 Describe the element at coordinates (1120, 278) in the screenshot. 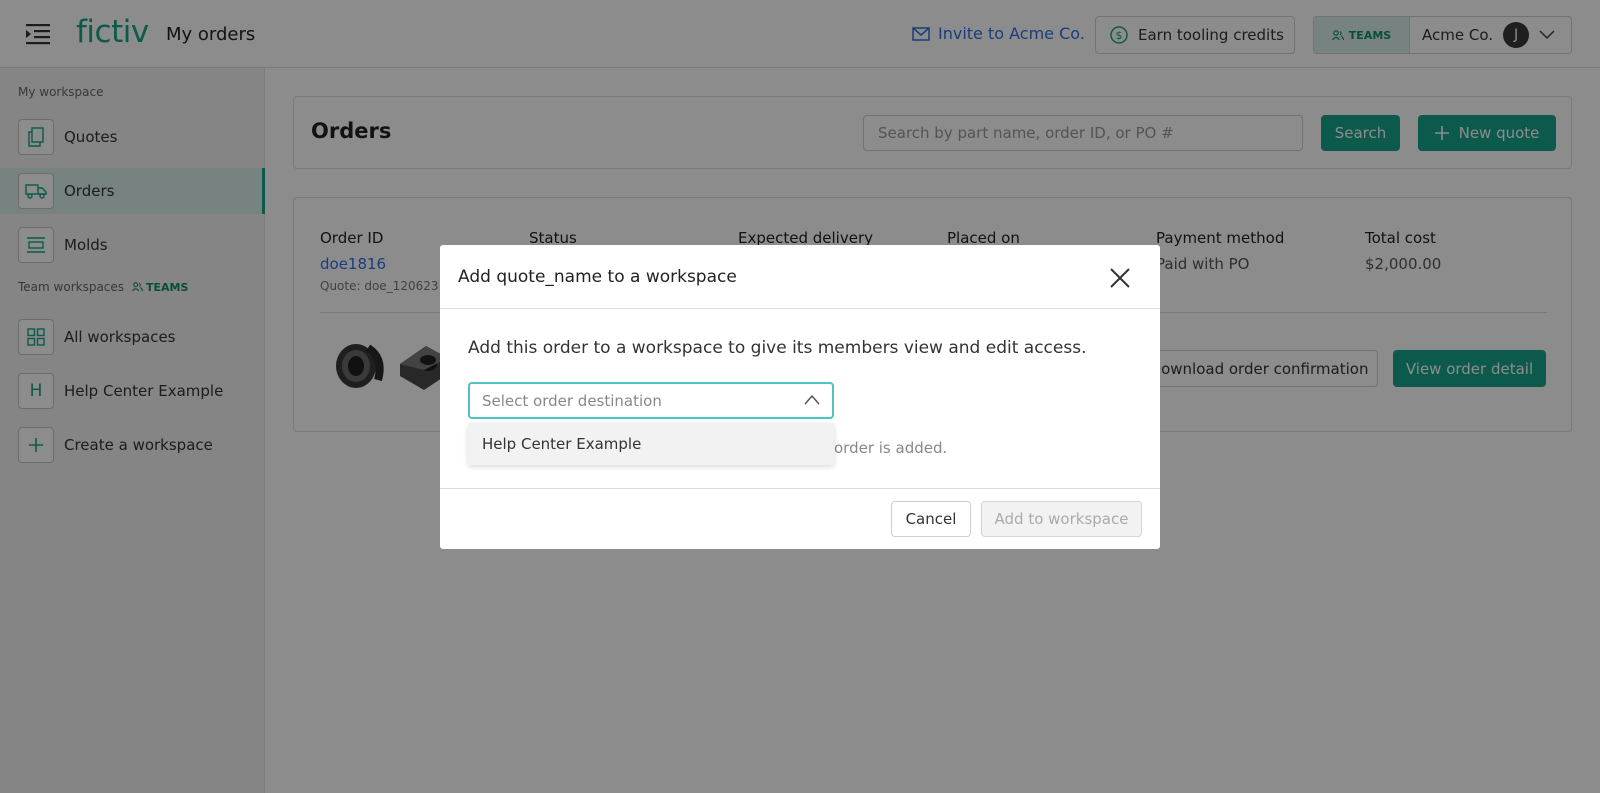

I see `close-icon` at that location.